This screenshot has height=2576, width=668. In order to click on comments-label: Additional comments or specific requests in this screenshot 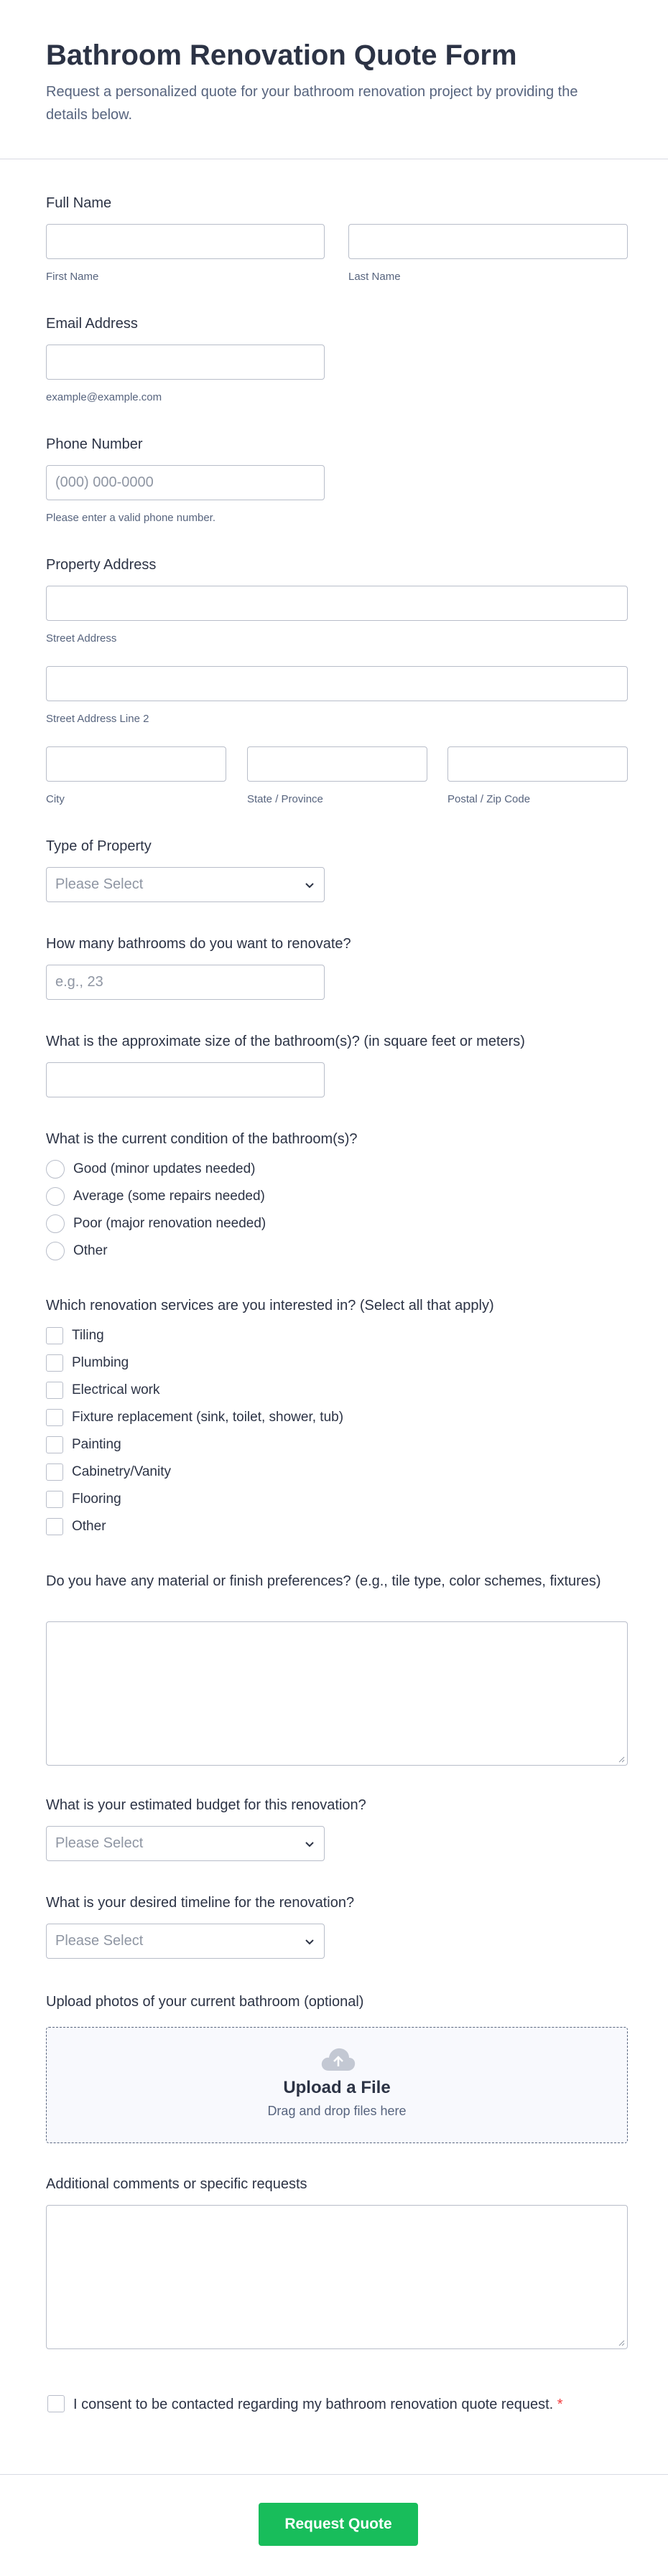, I will do `click(176, 2184)`.